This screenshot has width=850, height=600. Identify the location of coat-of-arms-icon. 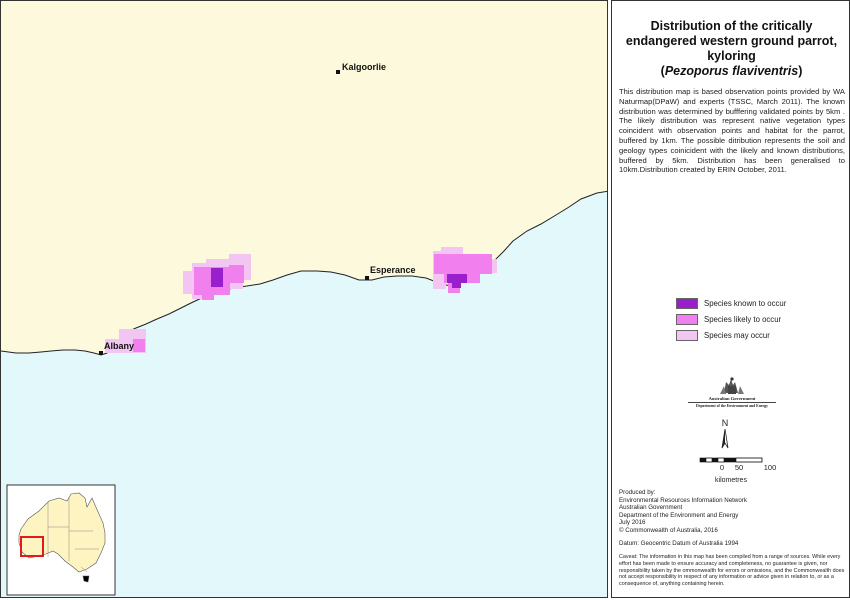
(732, 385).